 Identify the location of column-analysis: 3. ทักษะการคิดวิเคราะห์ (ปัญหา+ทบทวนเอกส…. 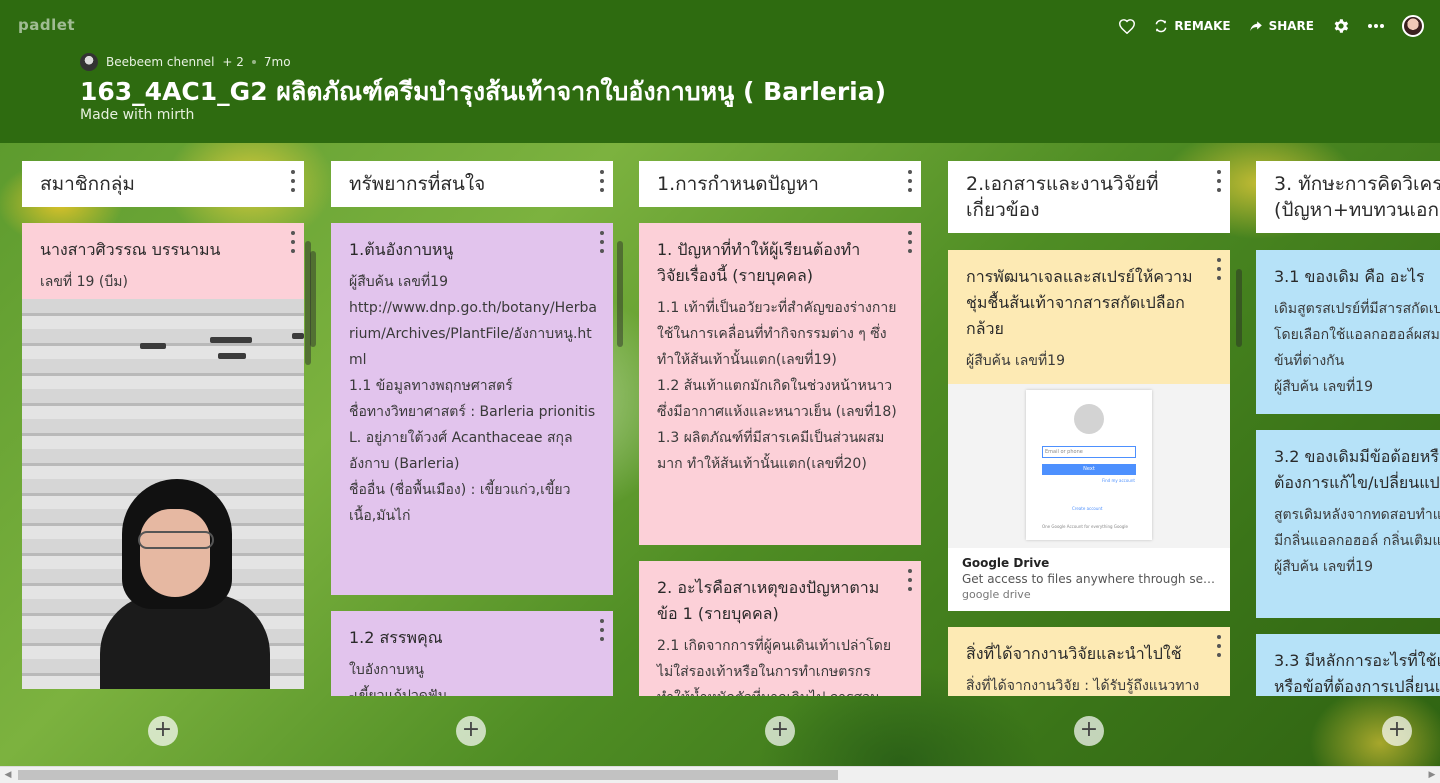
(1348, 428).